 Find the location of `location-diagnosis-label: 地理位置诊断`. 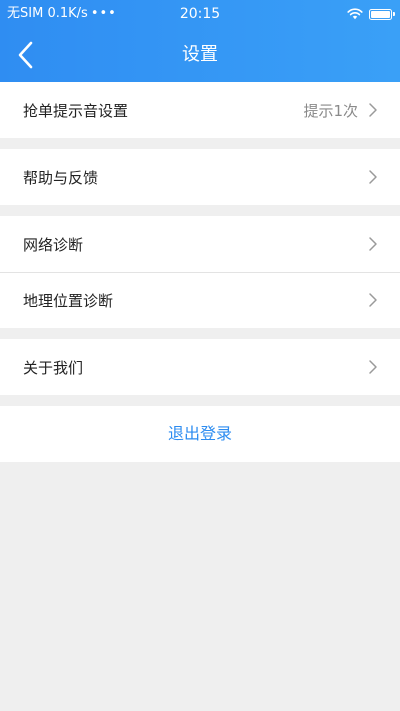

location-diagnosis-label: 地理位置诊断 is located at coordinates (68, 300).